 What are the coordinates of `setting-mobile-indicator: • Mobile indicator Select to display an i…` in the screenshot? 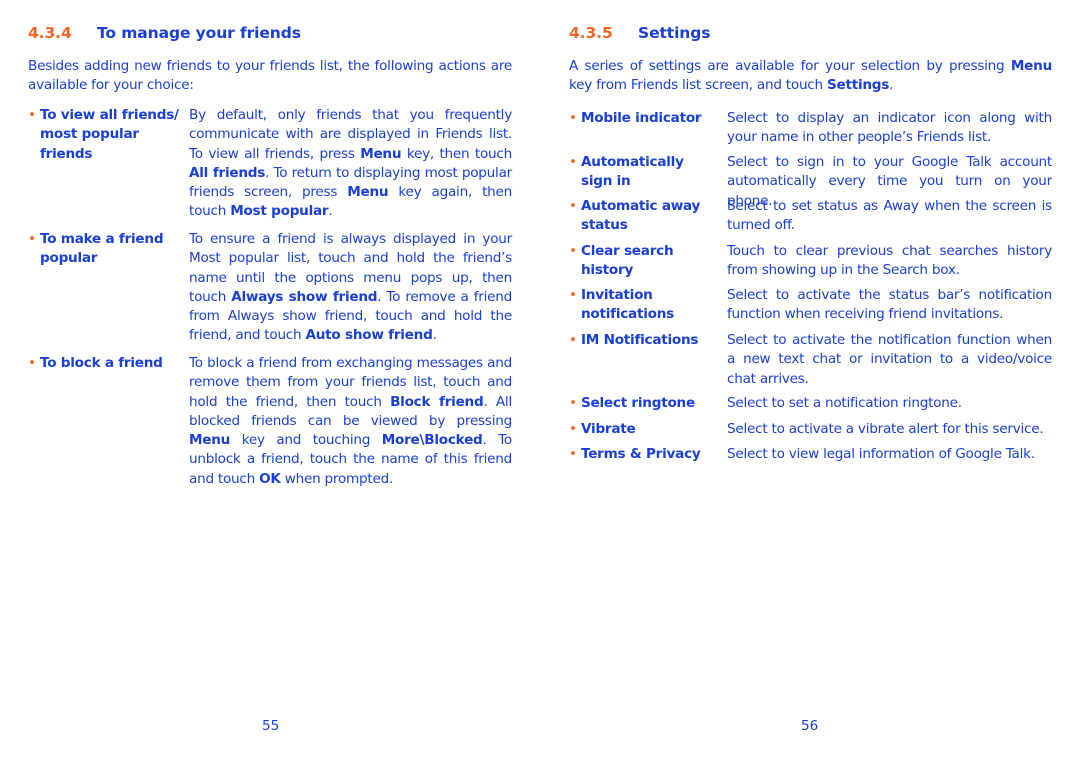 It's located at (810, 128).